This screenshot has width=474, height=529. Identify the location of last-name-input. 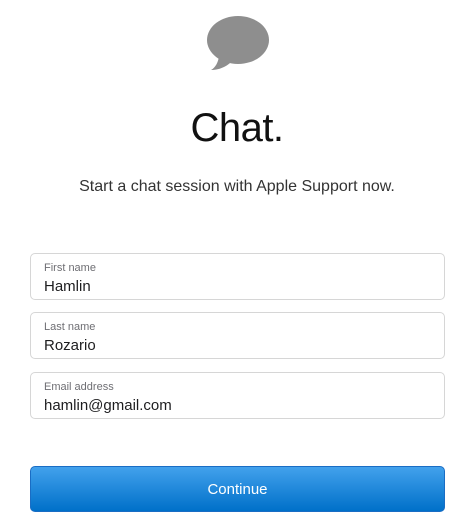
(239, 345).